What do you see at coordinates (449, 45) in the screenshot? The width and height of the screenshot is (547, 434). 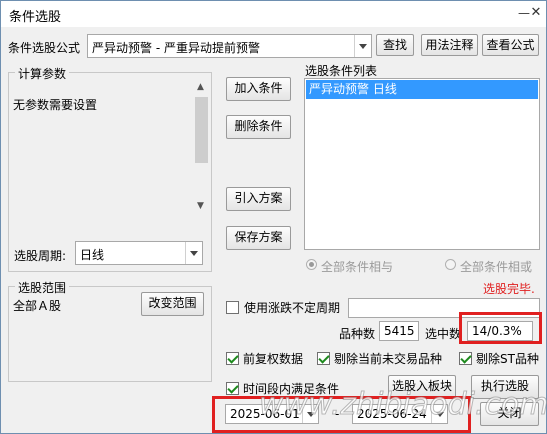 I see `usage-notes-button: 用法注释` at bounding box center [449, 45].